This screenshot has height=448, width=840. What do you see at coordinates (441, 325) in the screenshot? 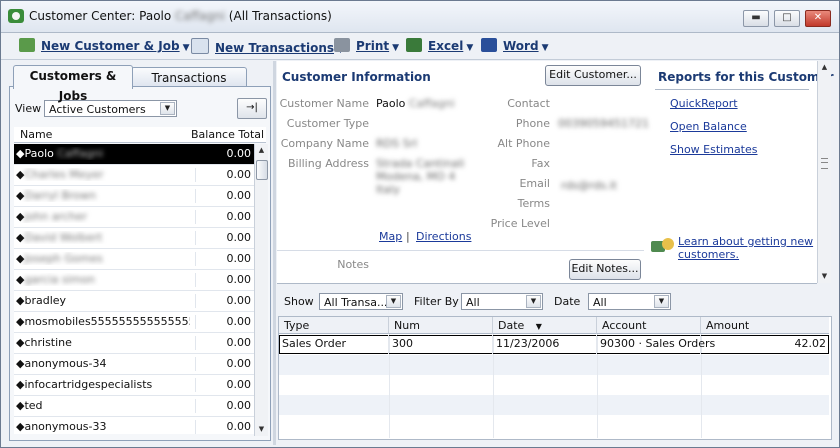
I see `num-column-header: Num` at bounding box center [441, 325].